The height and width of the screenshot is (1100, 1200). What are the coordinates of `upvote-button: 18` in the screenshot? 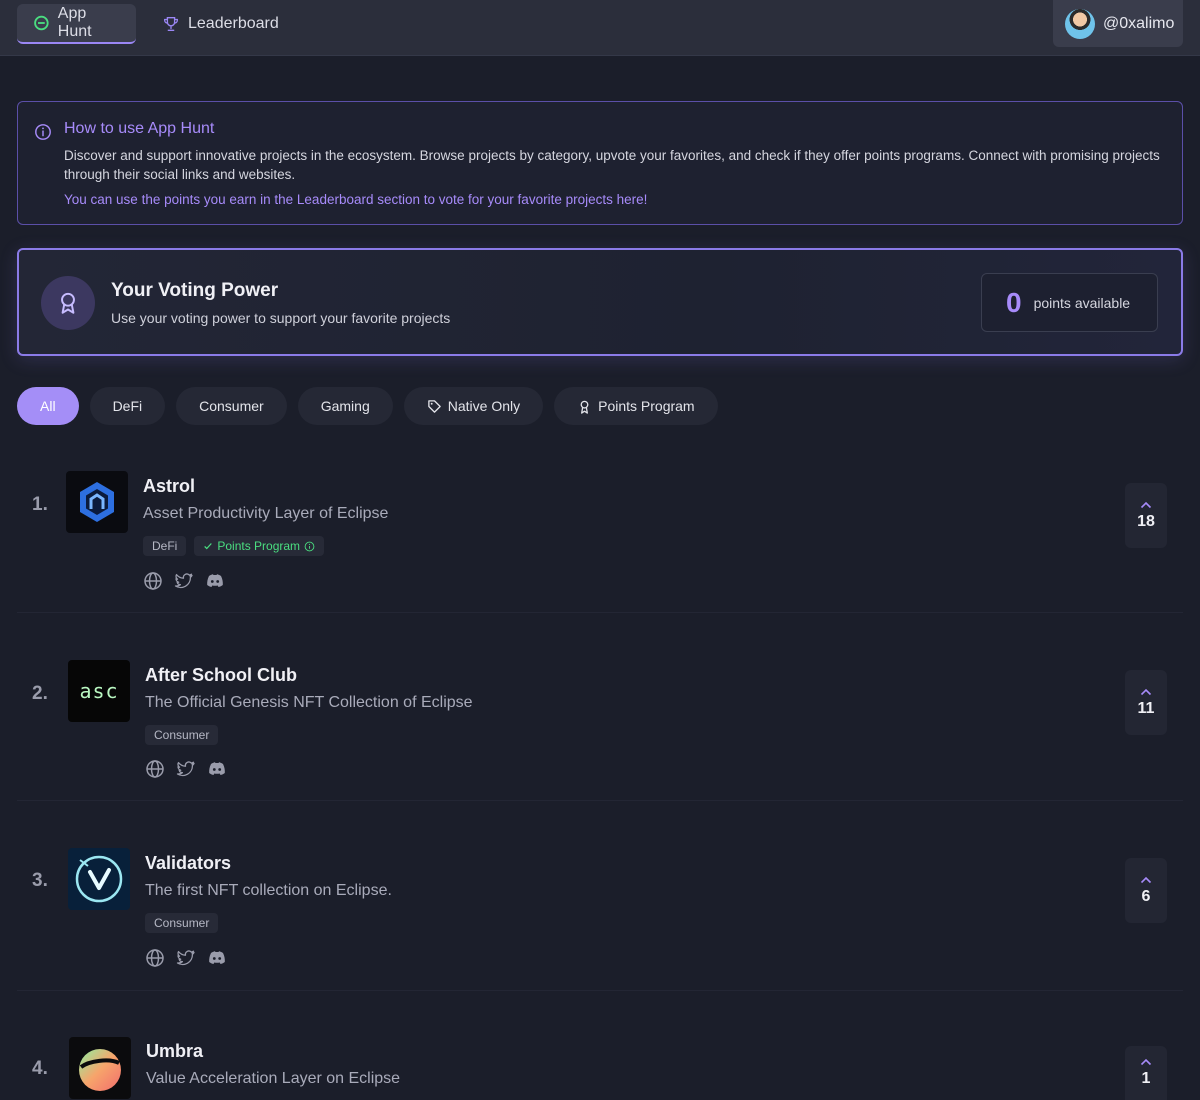 It's located at (1146, 515).